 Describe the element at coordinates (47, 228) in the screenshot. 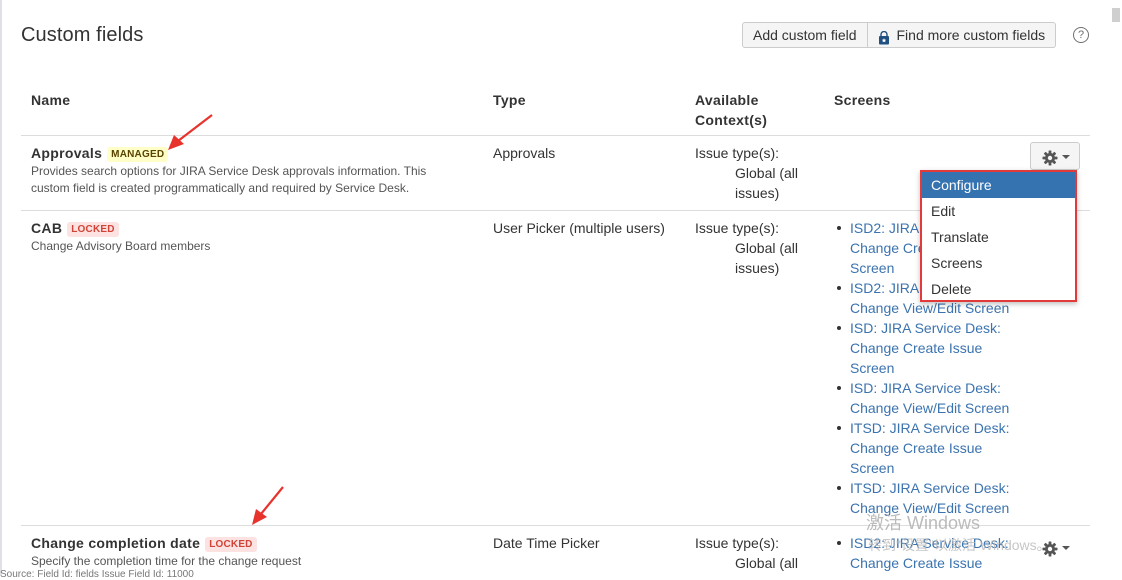

I see `field-name: CAB` at that location.